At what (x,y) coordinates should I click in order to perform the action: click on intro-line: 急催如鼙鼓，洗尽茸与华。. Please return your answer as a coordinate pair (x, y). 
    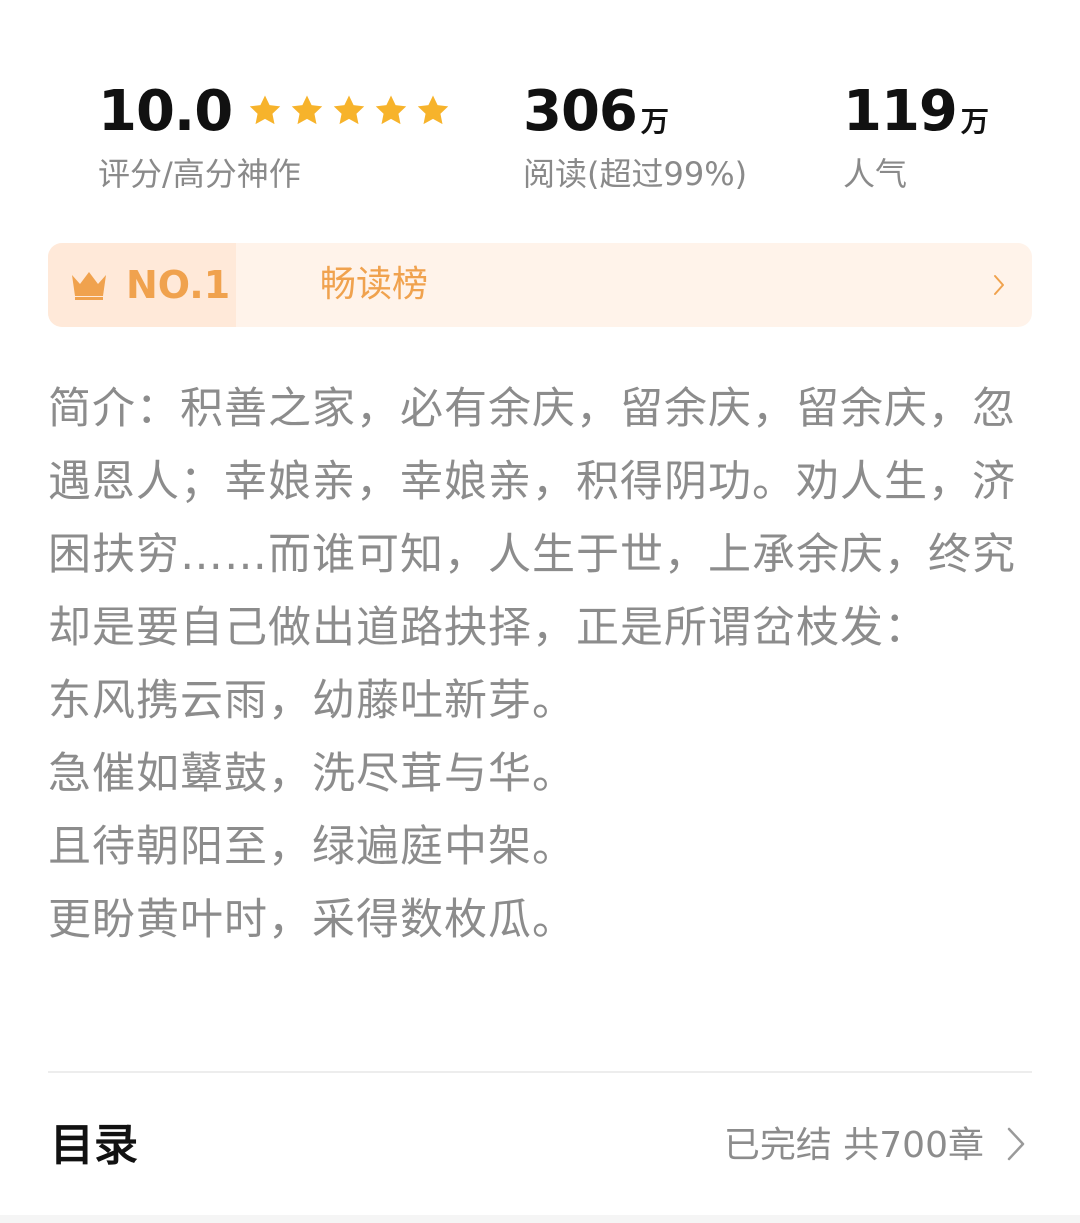
    Looking at the image, I should click on (312, 774).